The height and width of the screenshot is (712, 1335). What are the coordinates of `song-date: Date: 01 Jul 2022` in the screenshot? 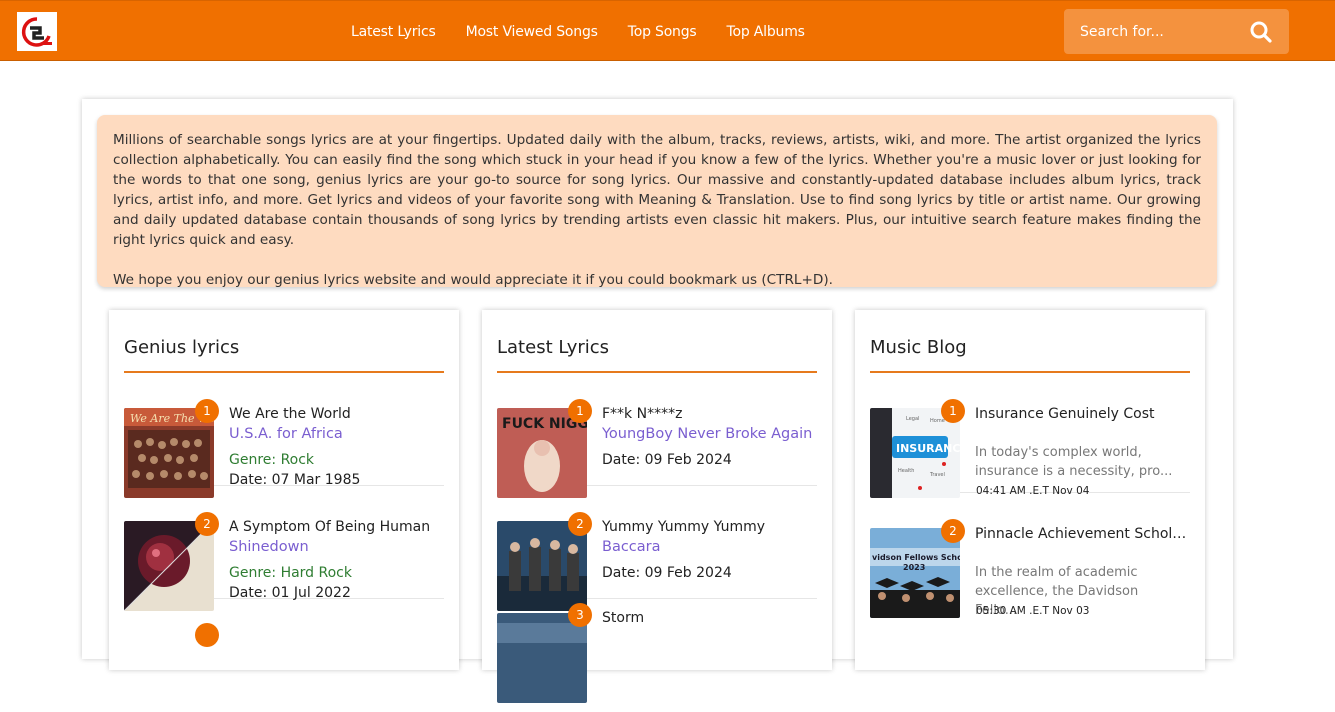 It's located at (290, 593).